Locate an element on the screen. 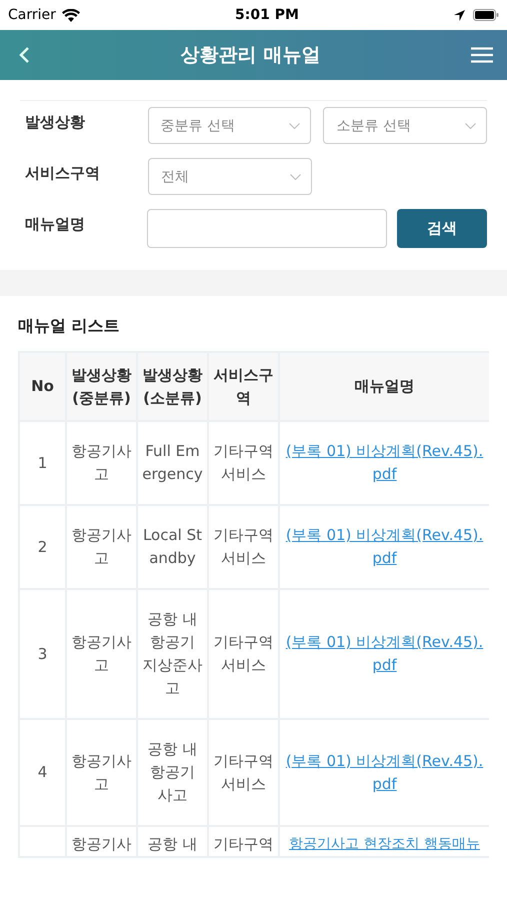  dropdown-field: 중분류 선택 is located at coordinates (230, 125).